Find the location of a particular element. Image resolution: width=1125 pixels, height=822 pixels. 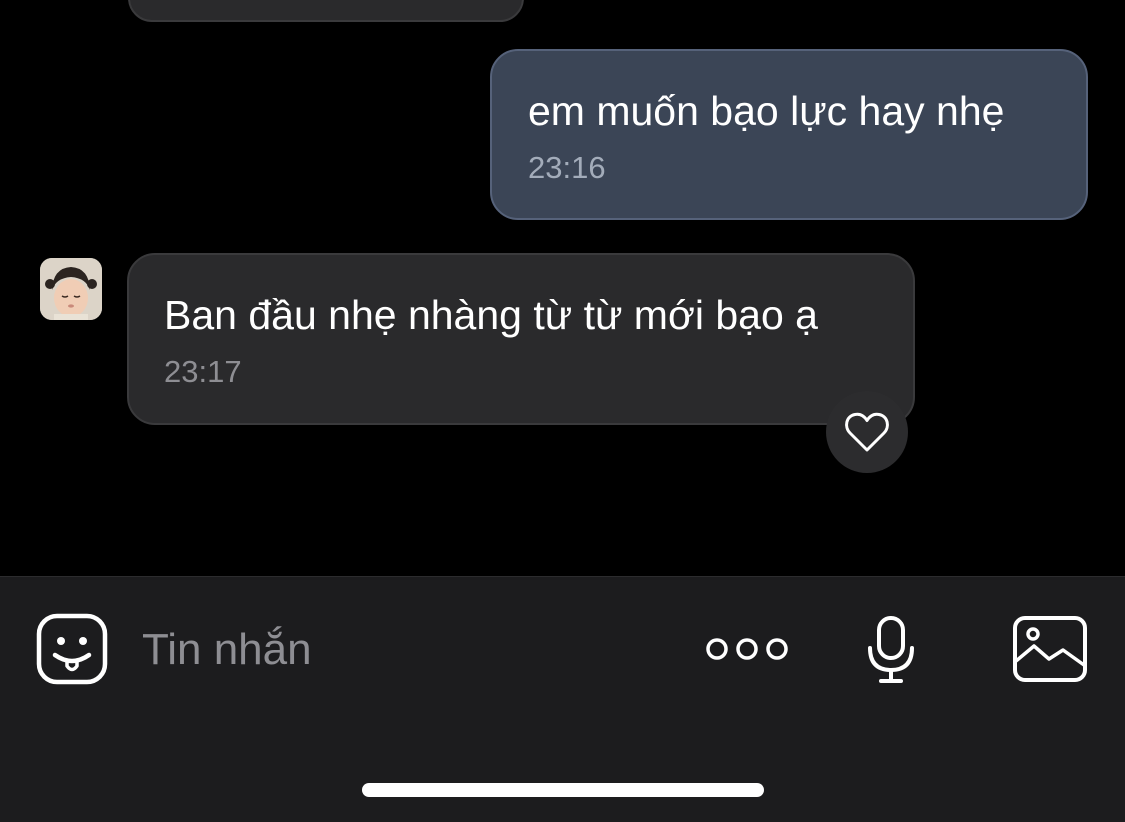

avatar is located at coordinates (71, 289).